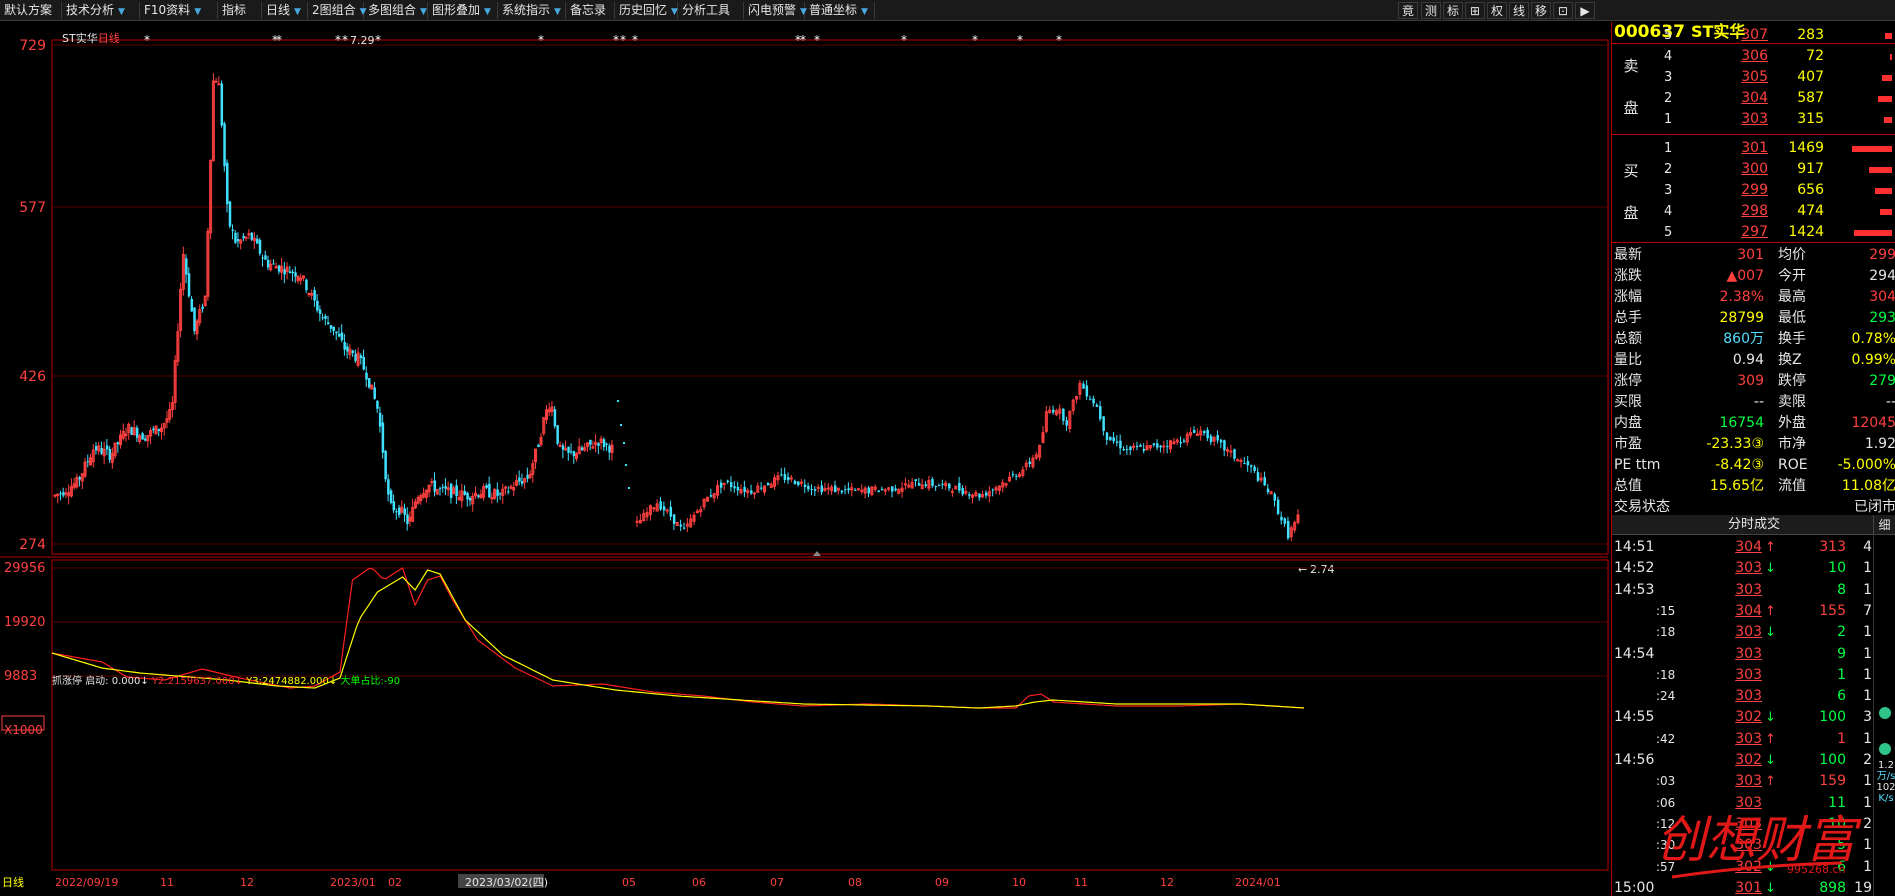 This screenshot has height=896, width=1895. I want to click on toolbar-right-button: 移, so click(1541, 10).